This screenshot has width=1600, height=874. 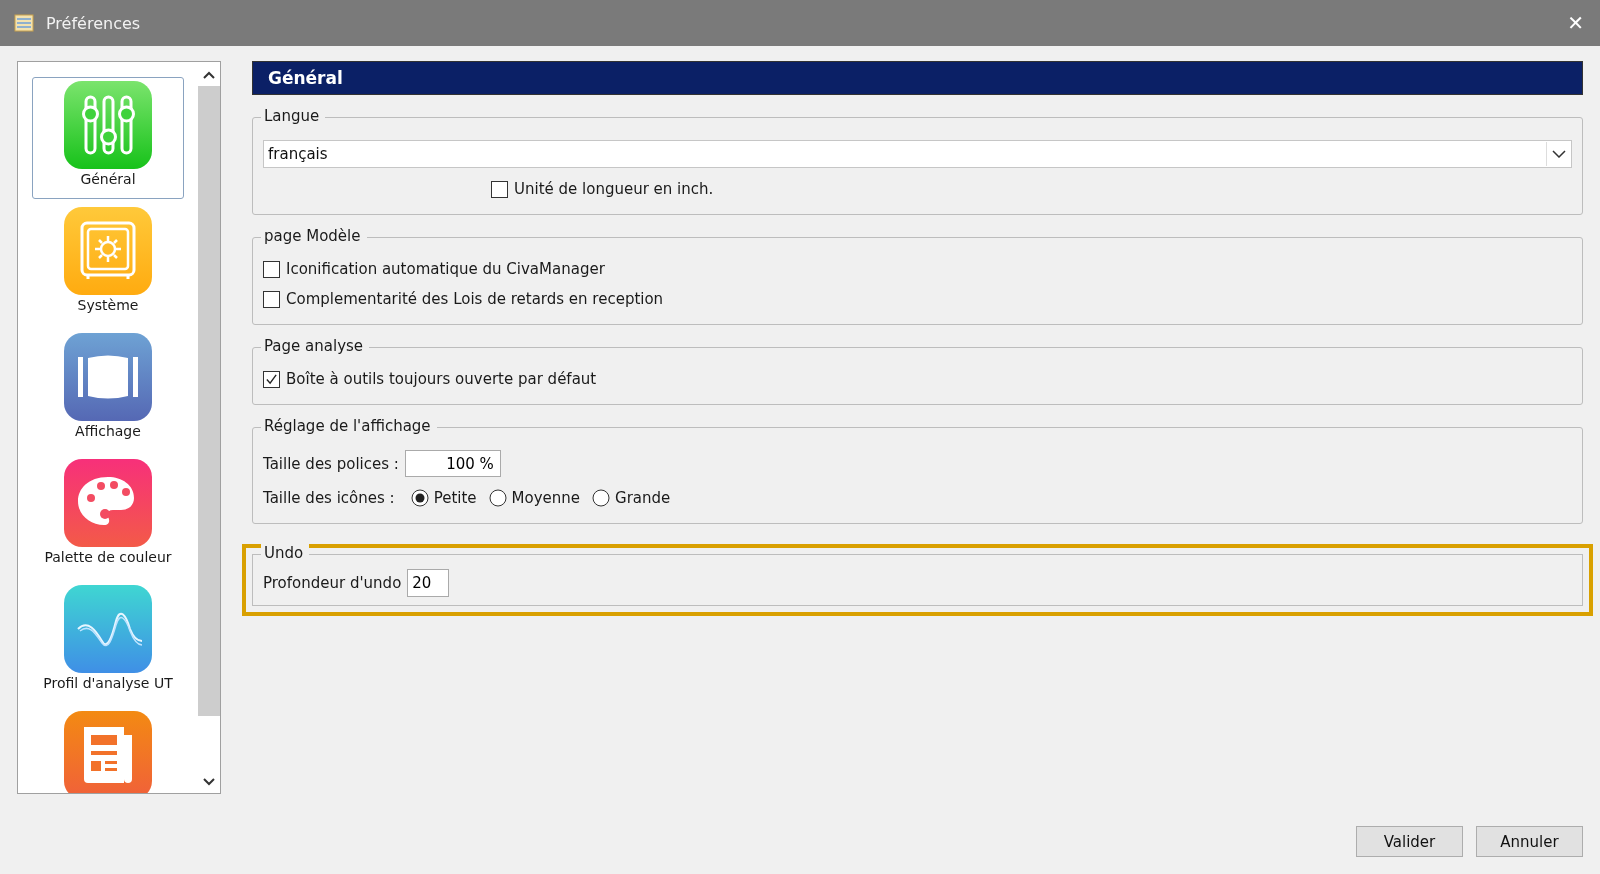 What do you see at coordinates (1559, 154) in the screenshot?
I see `caret-icon` at bounding box center [1559, 154].